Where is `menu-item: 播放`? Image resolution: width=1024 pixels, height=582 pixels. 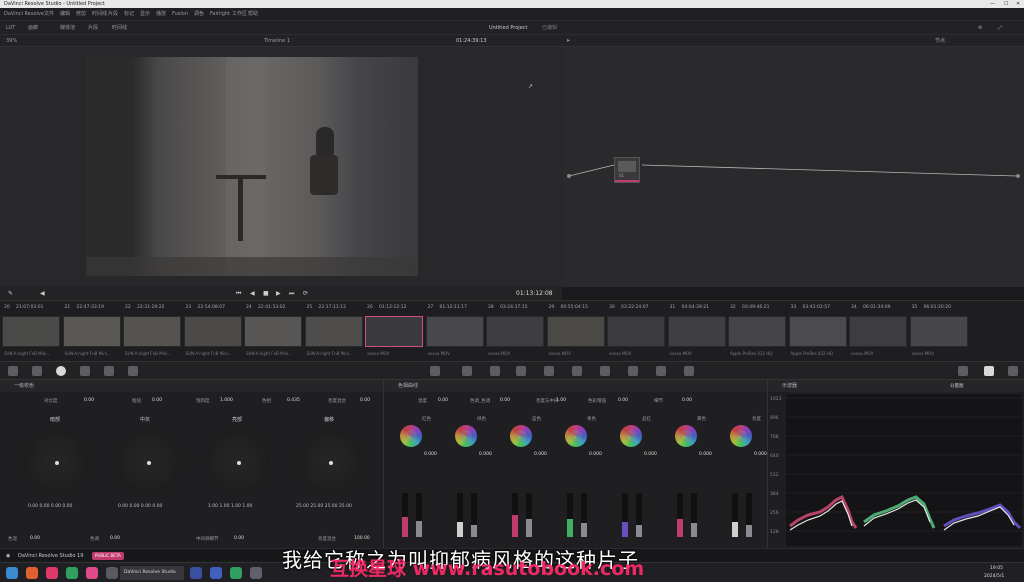 menu-item: 播放 is located at coordinates (161, 14).